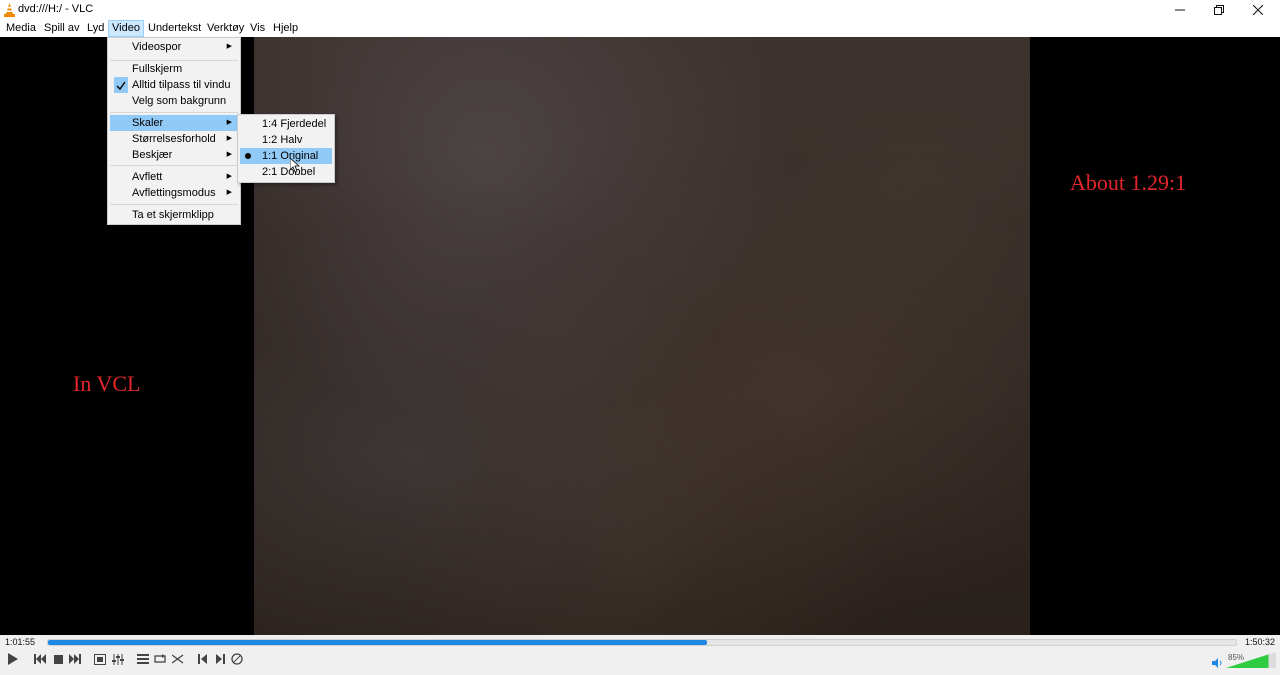  I want to click on video-menu-item-fit-window: Alltid tilpass til vindu, so click(174, 85).